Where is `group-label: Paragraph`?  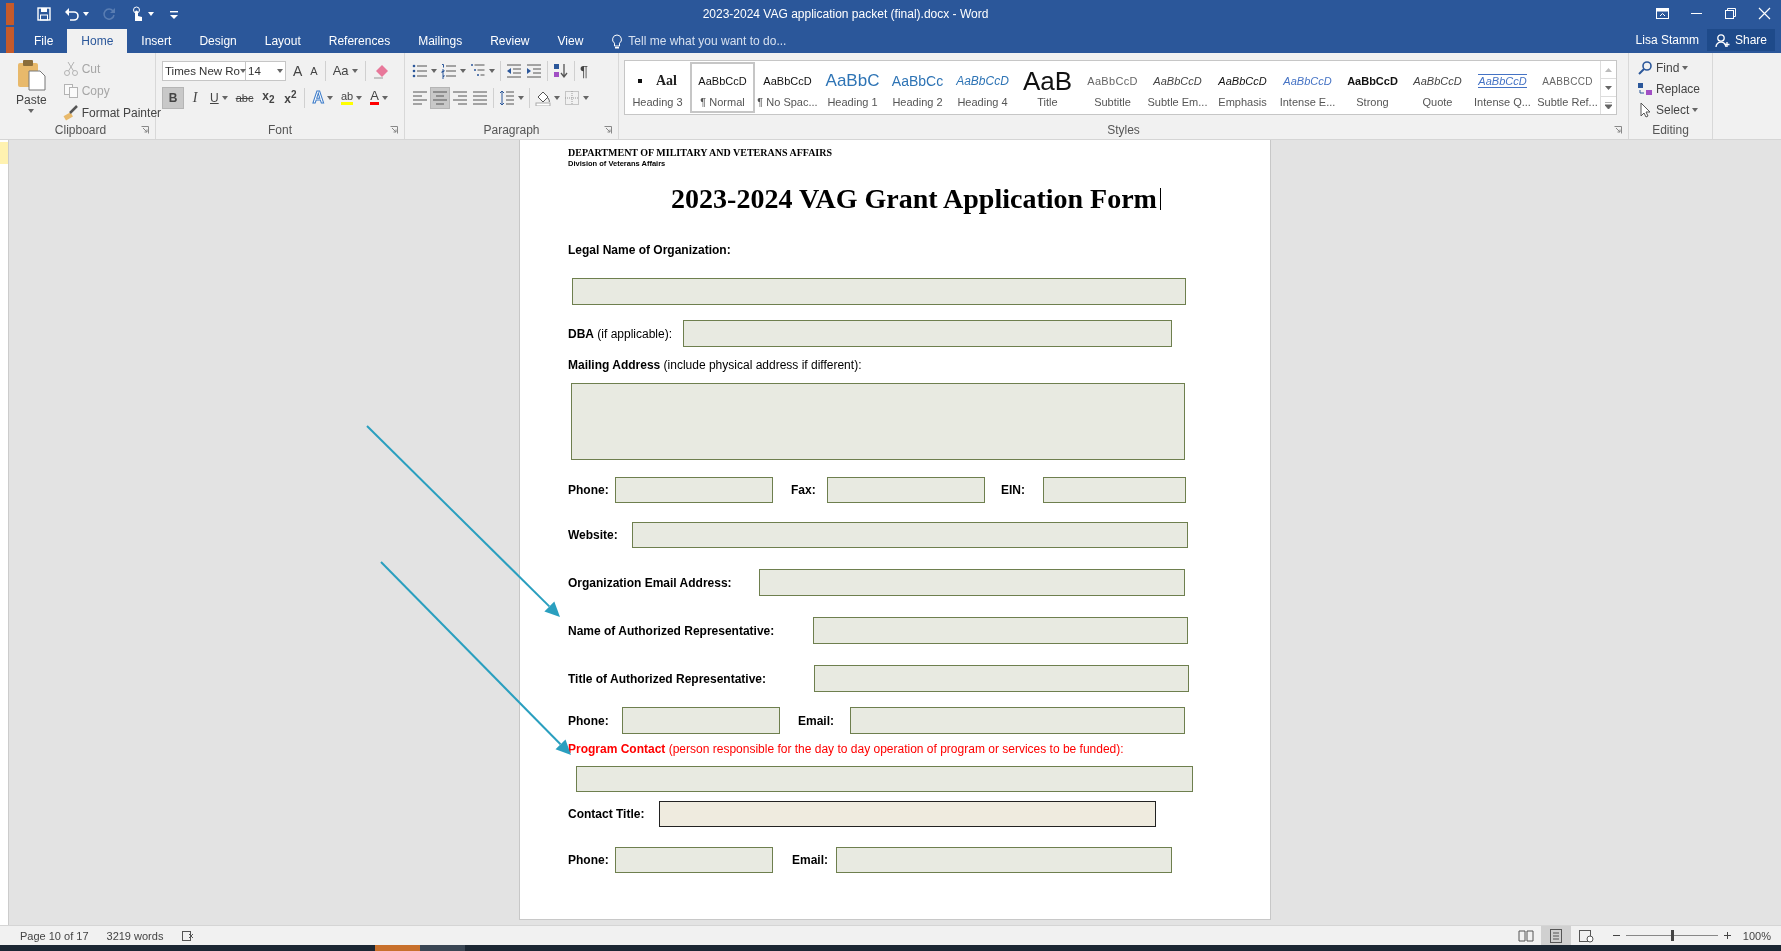 group-label: Paragraph is located at coordinates (511, 129).